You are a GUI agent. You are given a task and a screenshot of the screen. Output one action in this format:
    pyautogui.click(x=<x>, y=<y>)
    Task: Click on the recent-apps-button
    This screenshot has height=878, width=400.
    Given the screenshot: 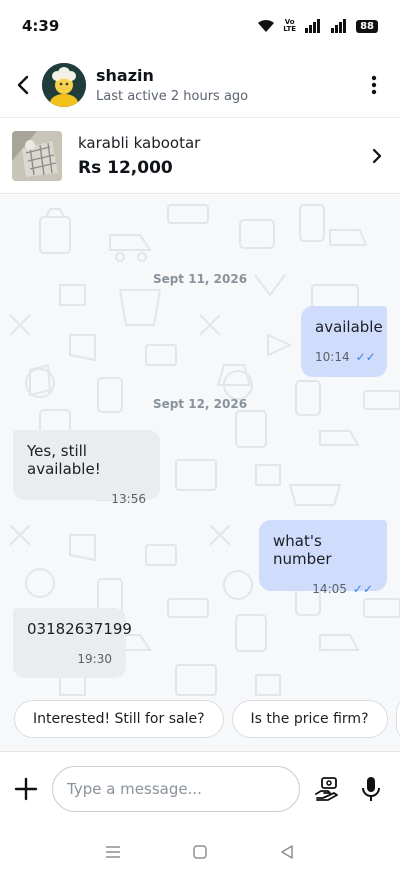 What is the action you would take?
    pyautogui.click(x=113, y=852)
    